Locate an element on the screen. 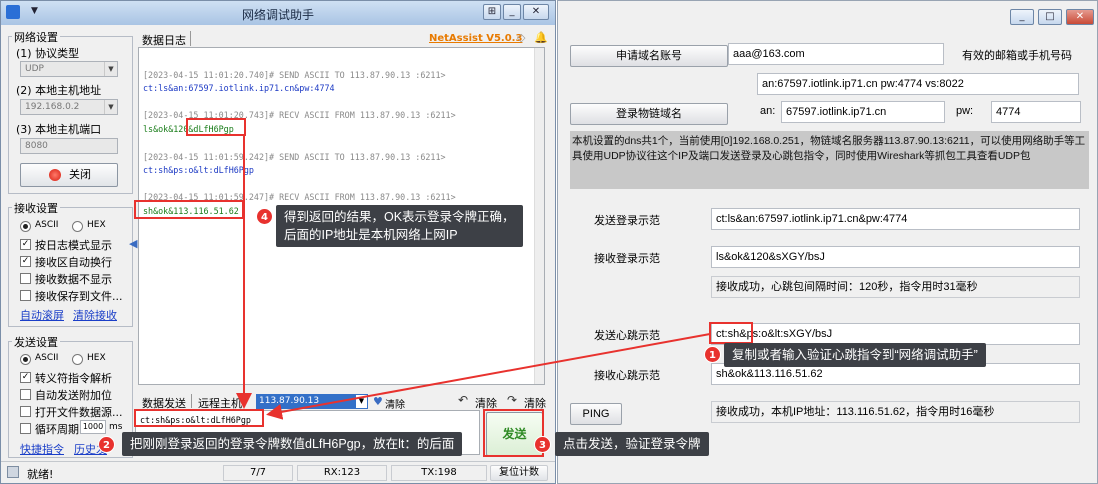  callout-4: 得到返回的结果，OK表示登录令牌正确， 后面的IP地址是本机网络上网IP is located at coordinates (399, 226).